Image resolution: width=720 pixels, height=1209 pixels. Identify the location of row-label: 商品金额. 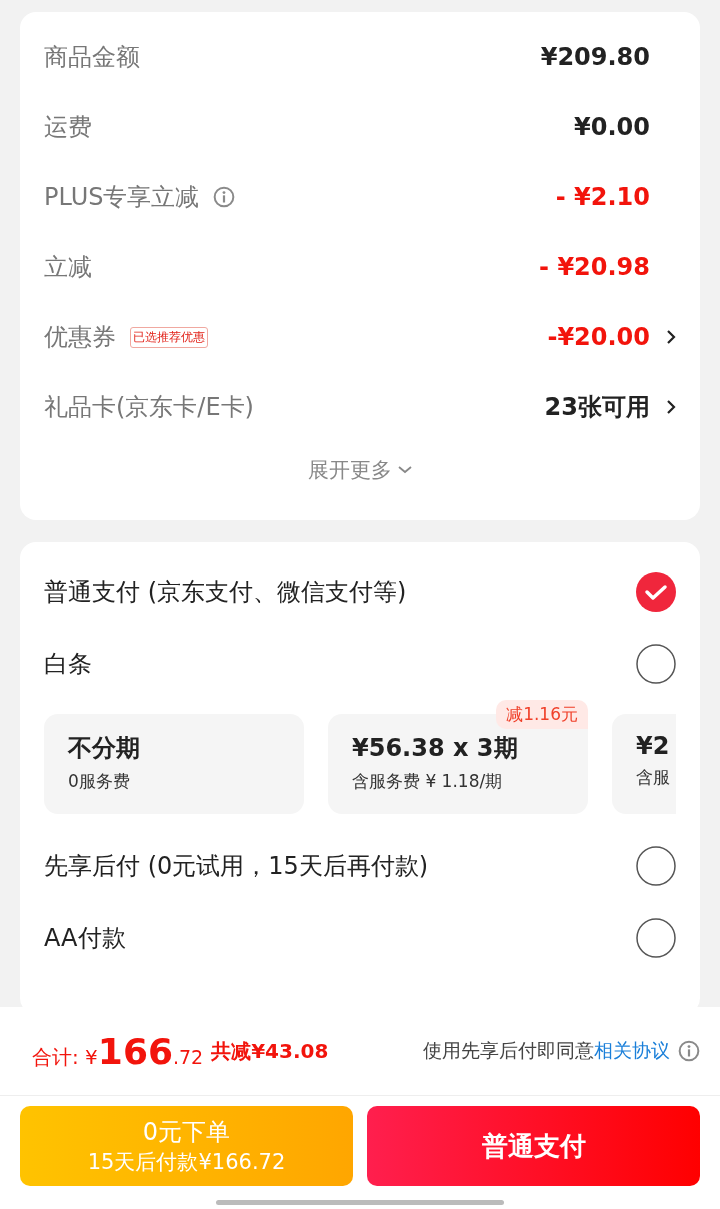
(92, 57).